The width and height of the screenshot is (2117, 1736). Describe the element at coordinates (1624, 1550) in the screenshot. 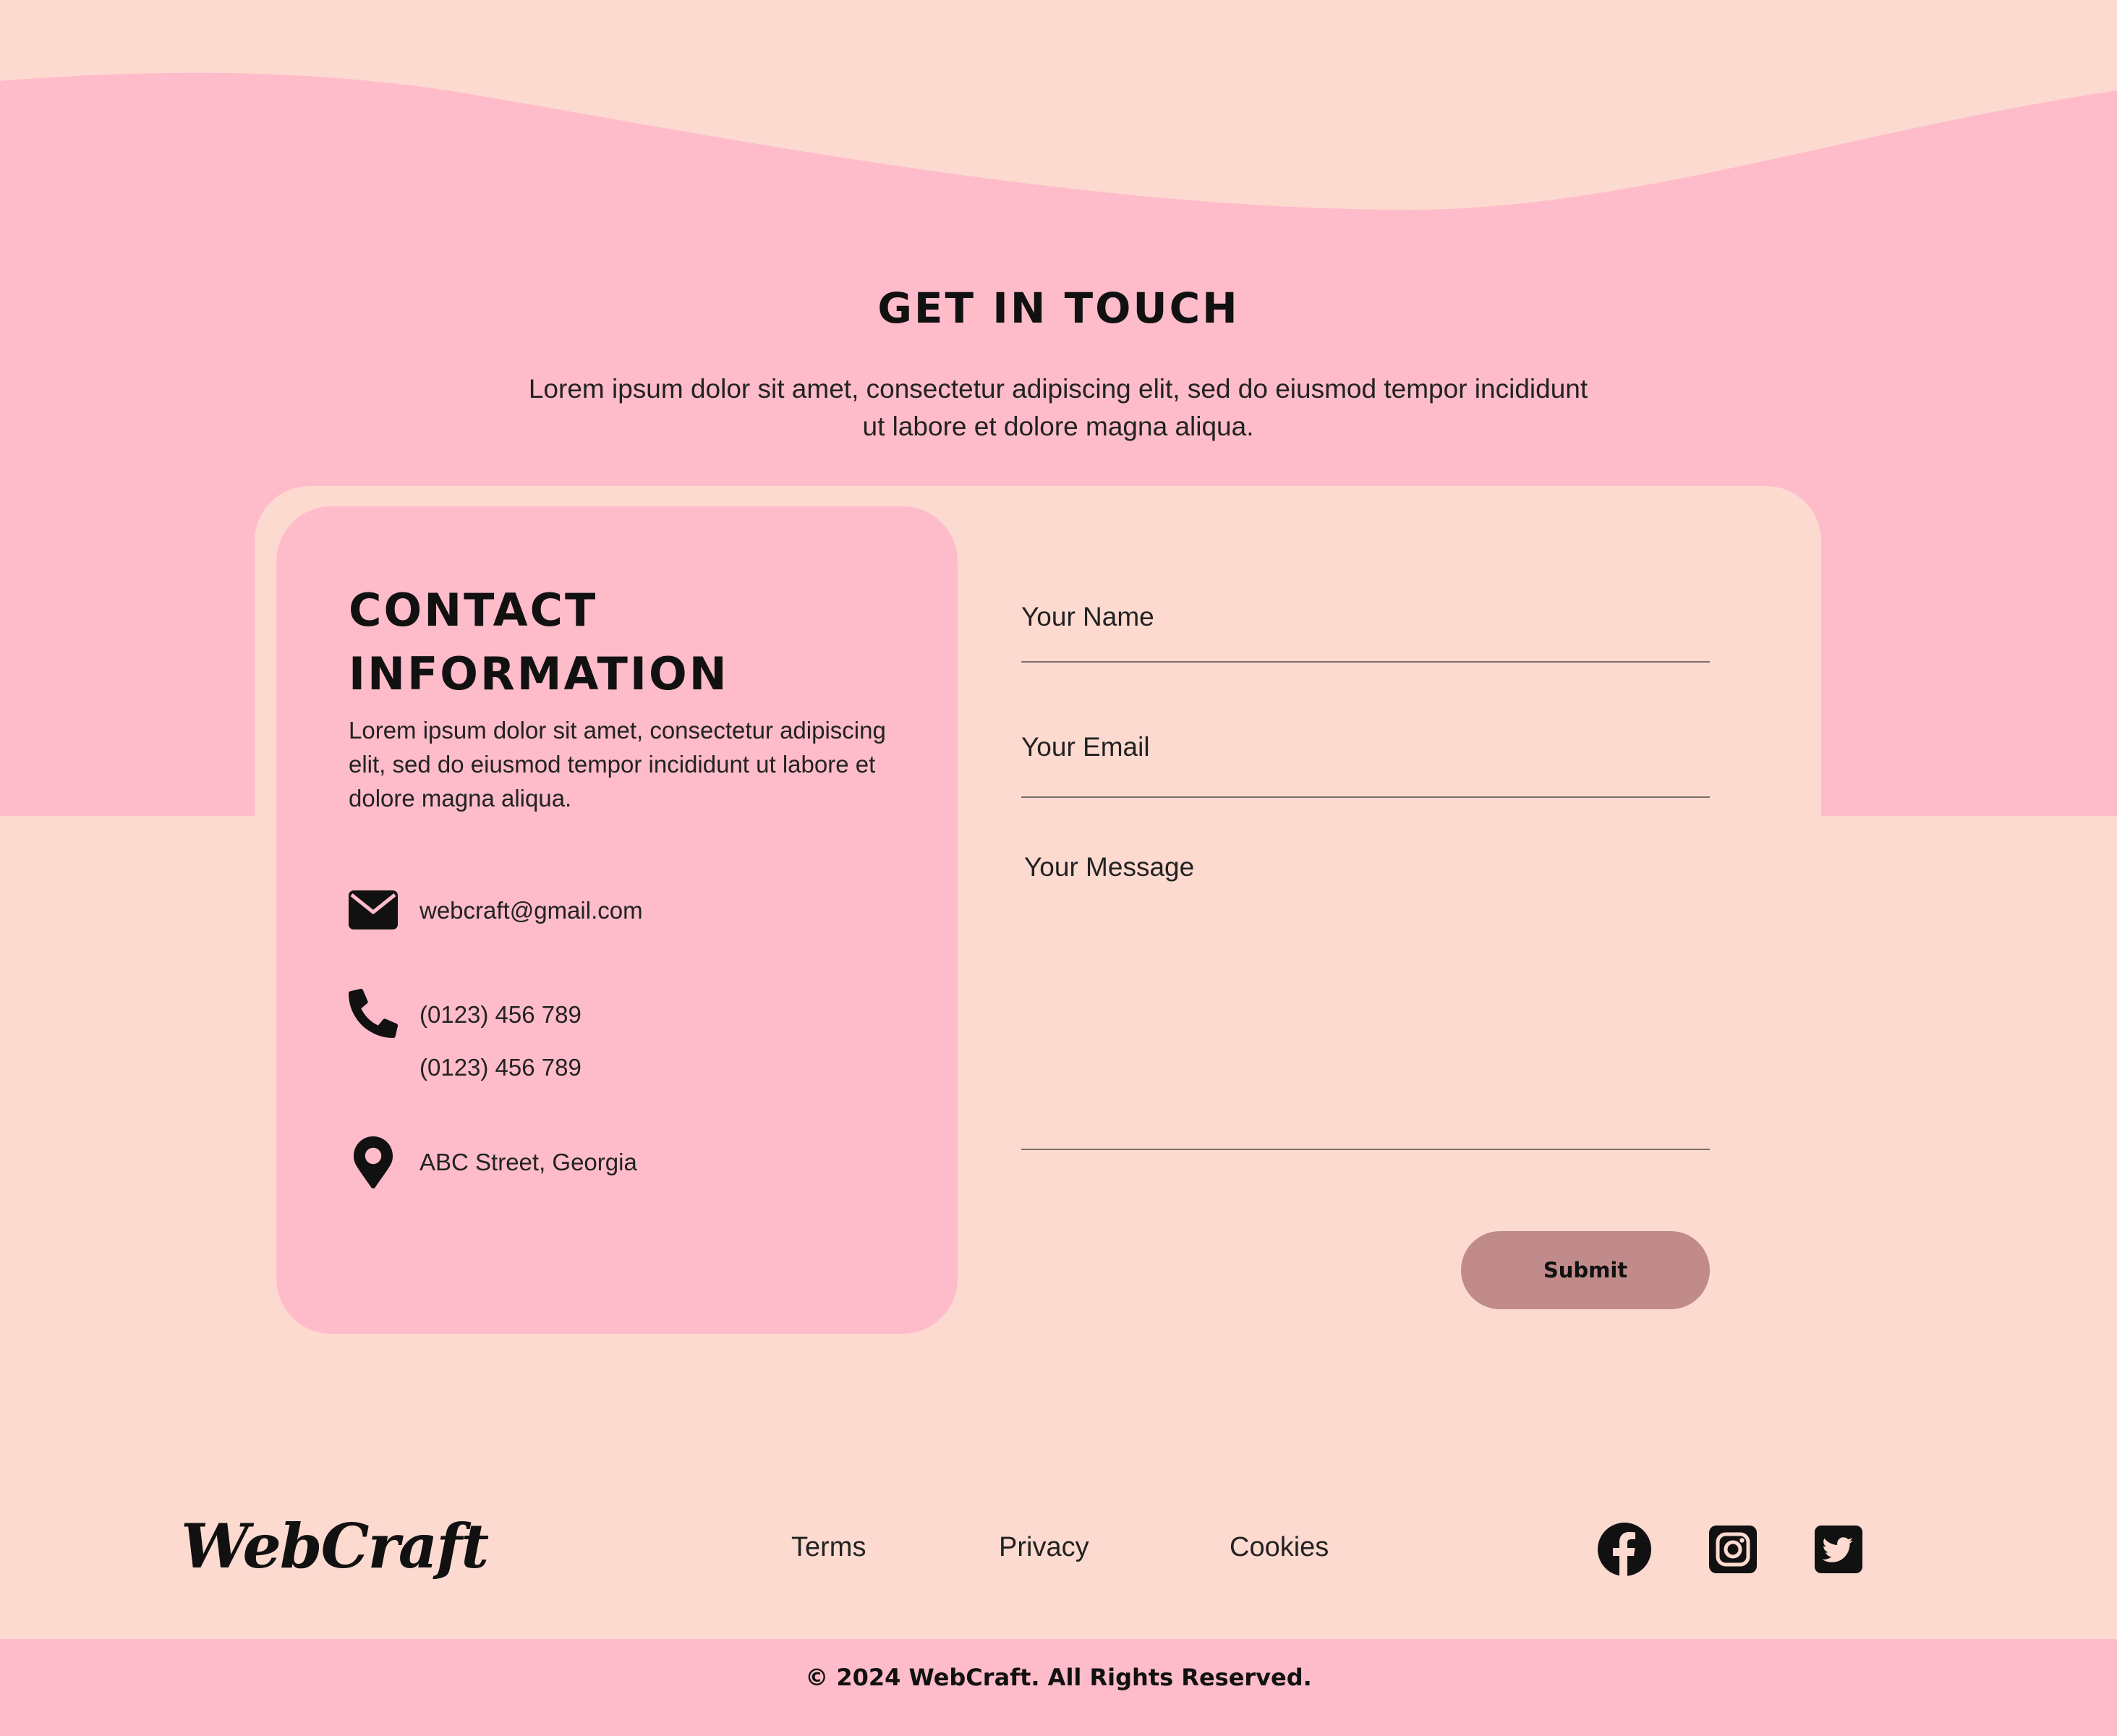

I see `facebook-icon` at that location.